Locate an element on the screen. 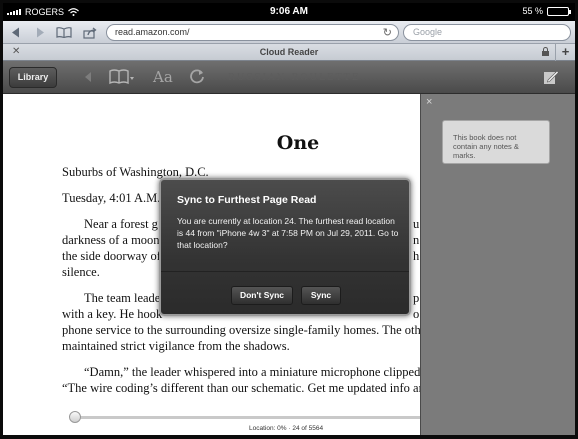 Image resolution: width=578 pixels, height=439 pixels. search-placeholder: Google is located at coordinates (428, 32).